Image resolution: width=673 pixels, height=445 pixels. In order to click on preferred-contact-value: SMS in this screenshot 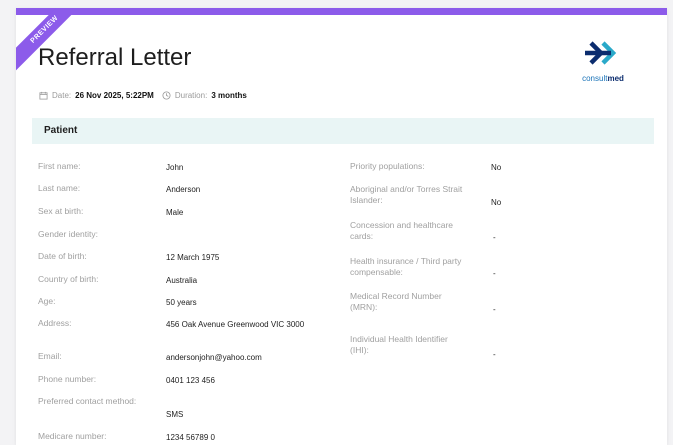, I will do `click(175, 414)`.